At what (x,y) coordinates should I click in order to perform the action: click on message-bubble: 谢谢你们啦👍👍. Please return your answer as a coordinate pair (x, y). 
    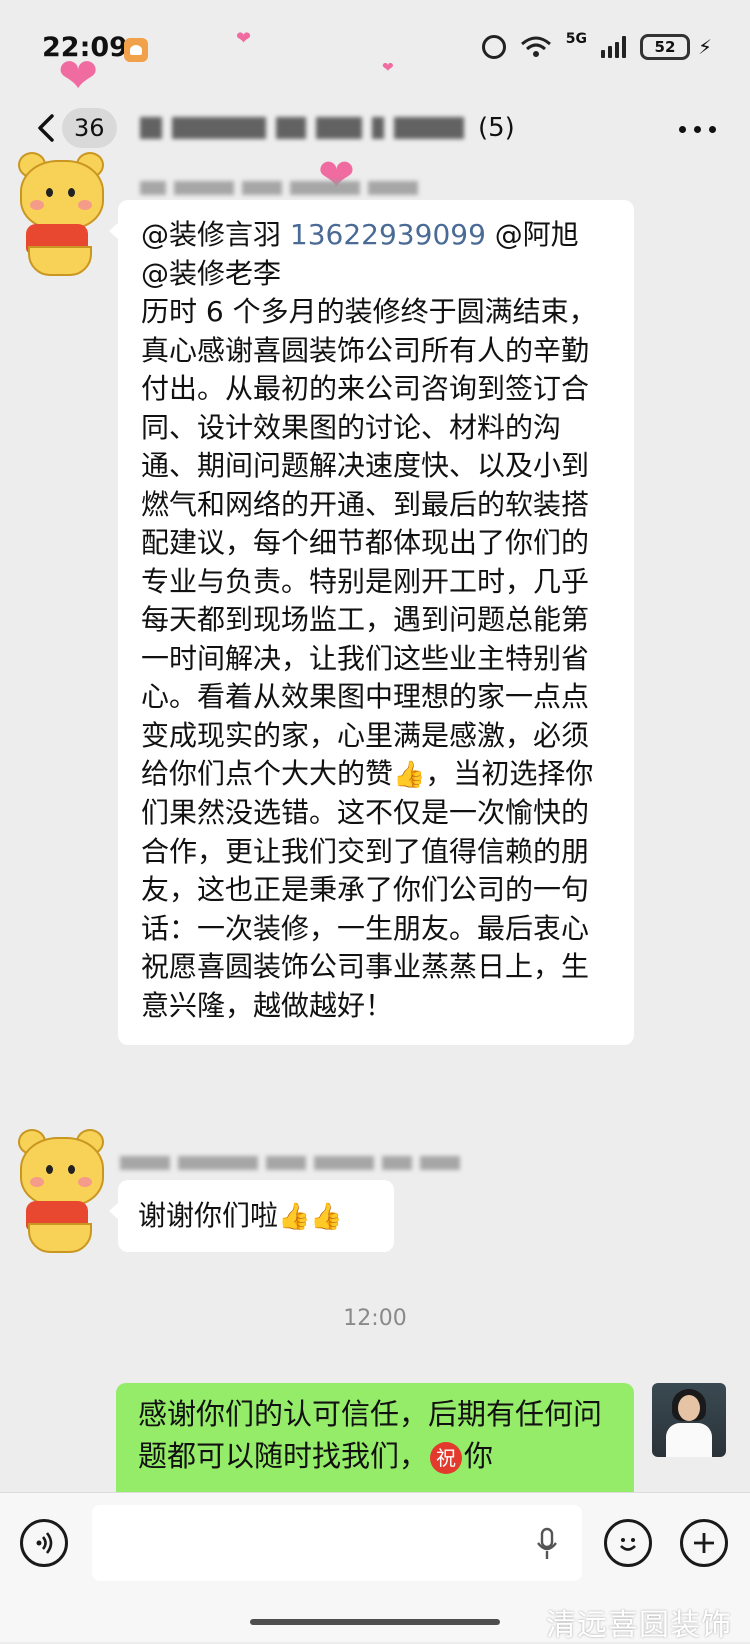
    Looking at the image, I should click on (251, 1216).